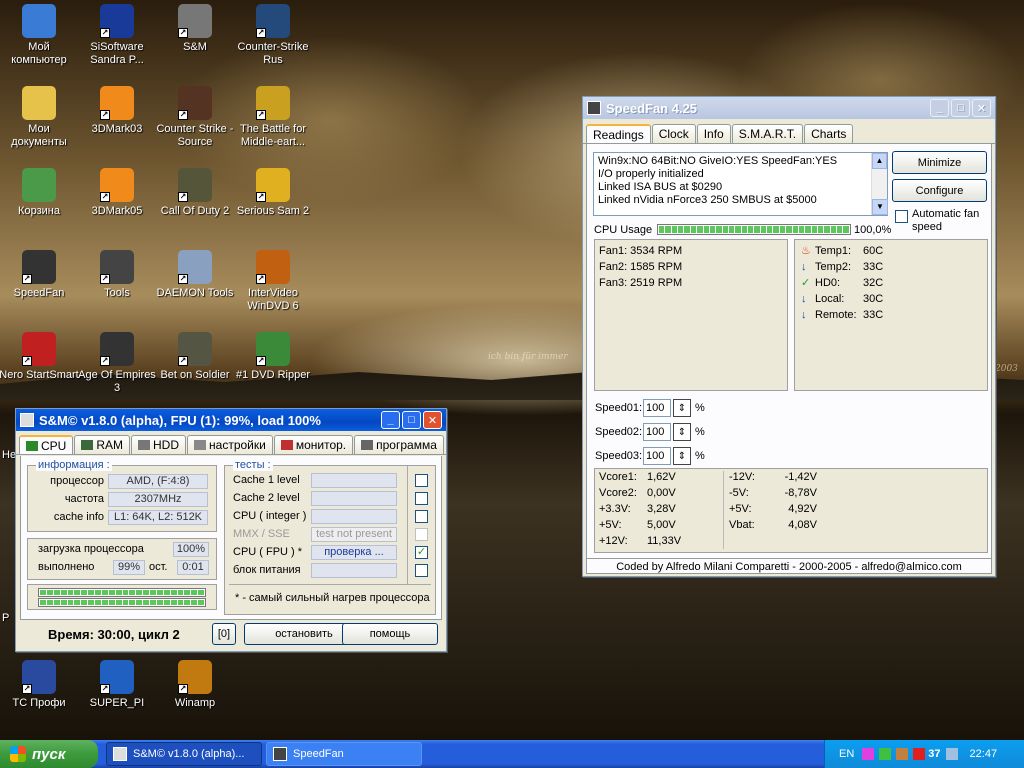 The height and width of the screenshot is (768, 1024). Describe the element at coordinates (39, 117) in the screenshot. I see `desktop-icon: Мои документы` at that location.